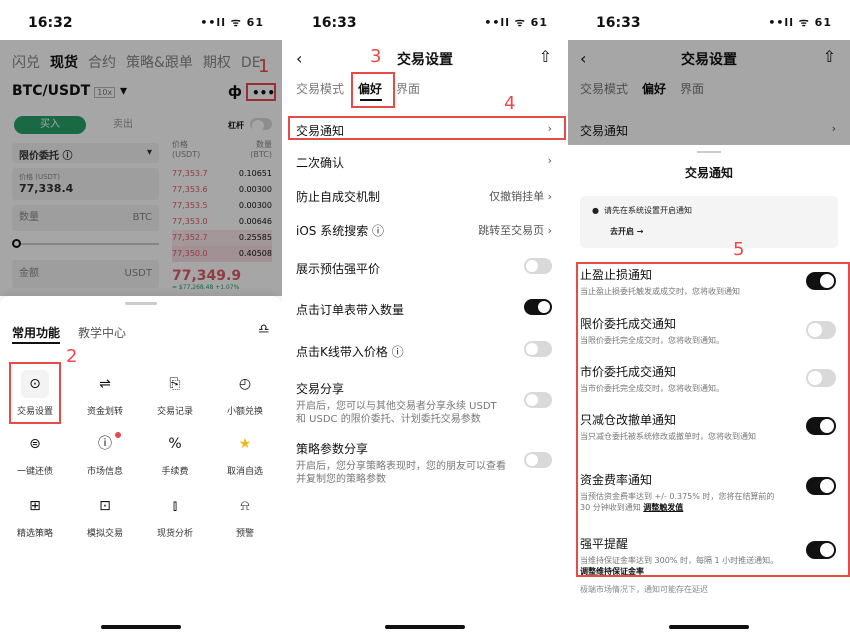 This screenshot has height=637, width=850. Describe the element at coordinates (708, 173) in the screenshot. I see `sheet-title: 交易通知` at that location.